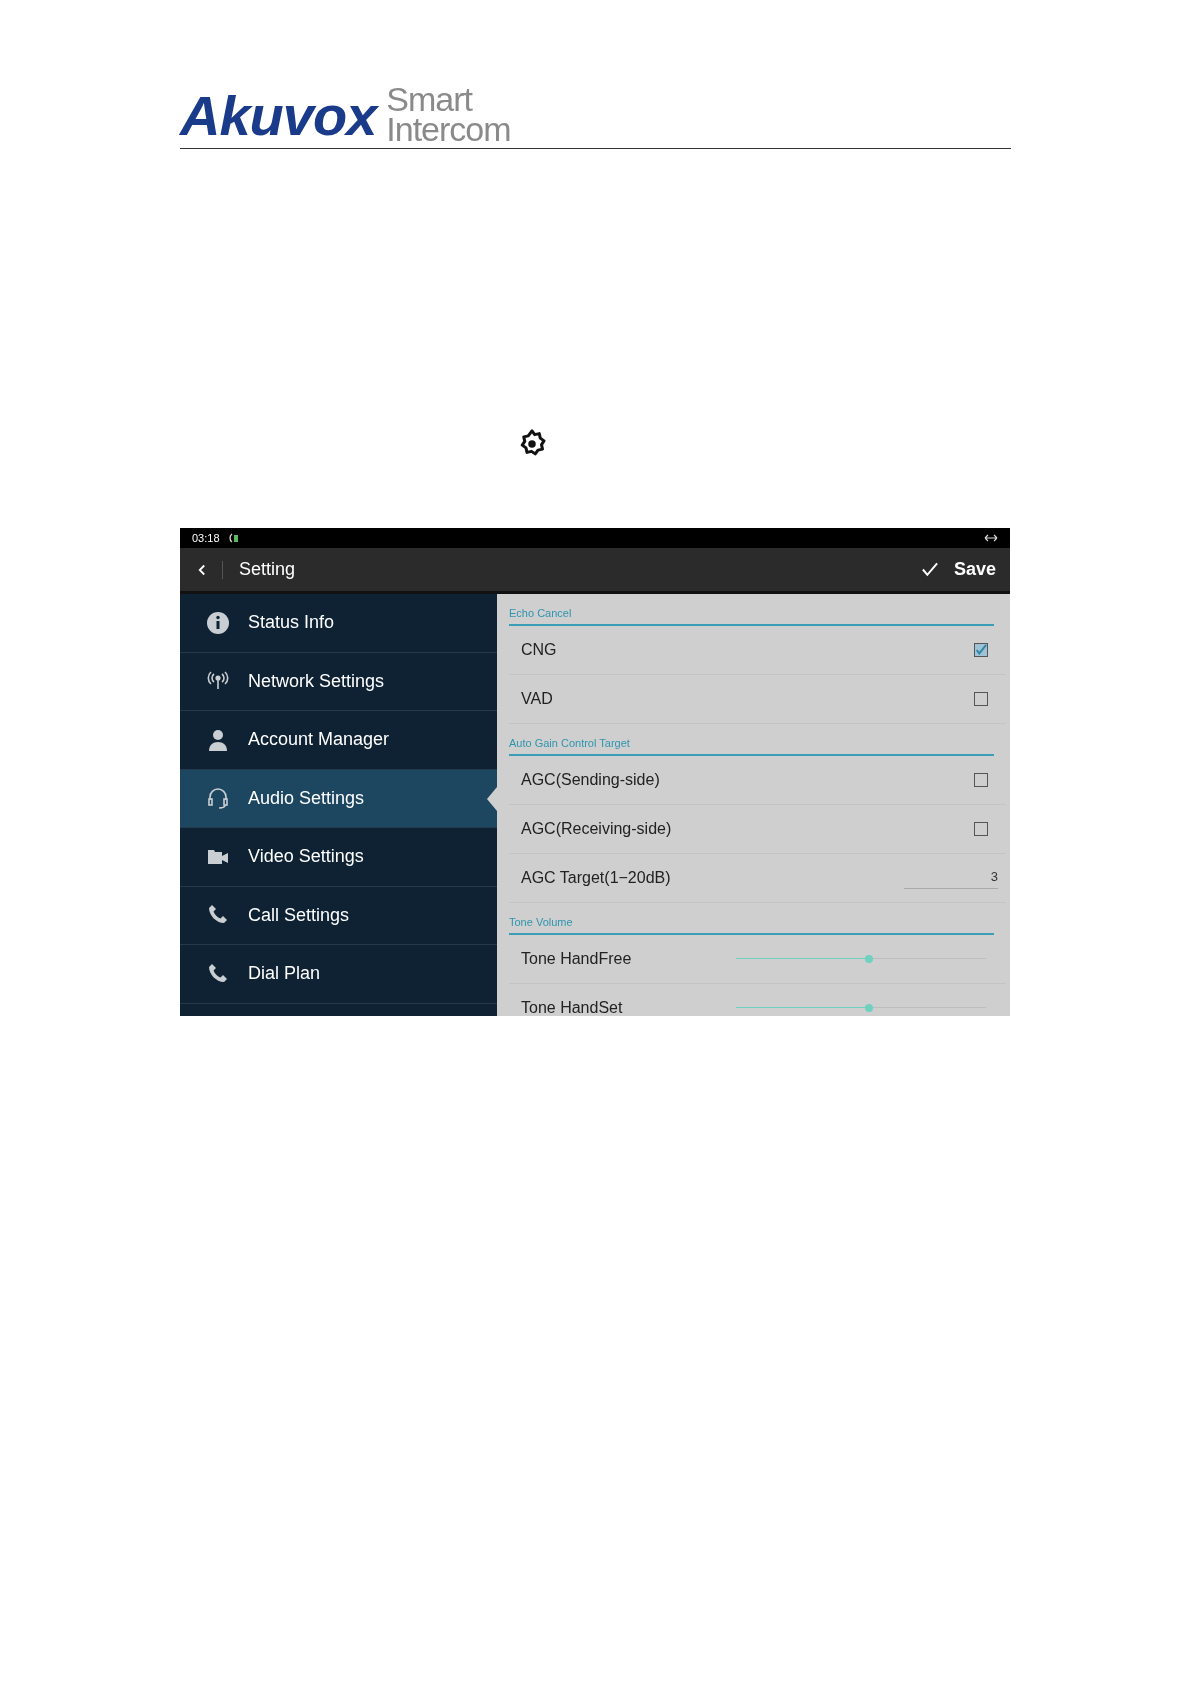  I want to click on setting-label: Tone HandSet, so click(572, 1007).